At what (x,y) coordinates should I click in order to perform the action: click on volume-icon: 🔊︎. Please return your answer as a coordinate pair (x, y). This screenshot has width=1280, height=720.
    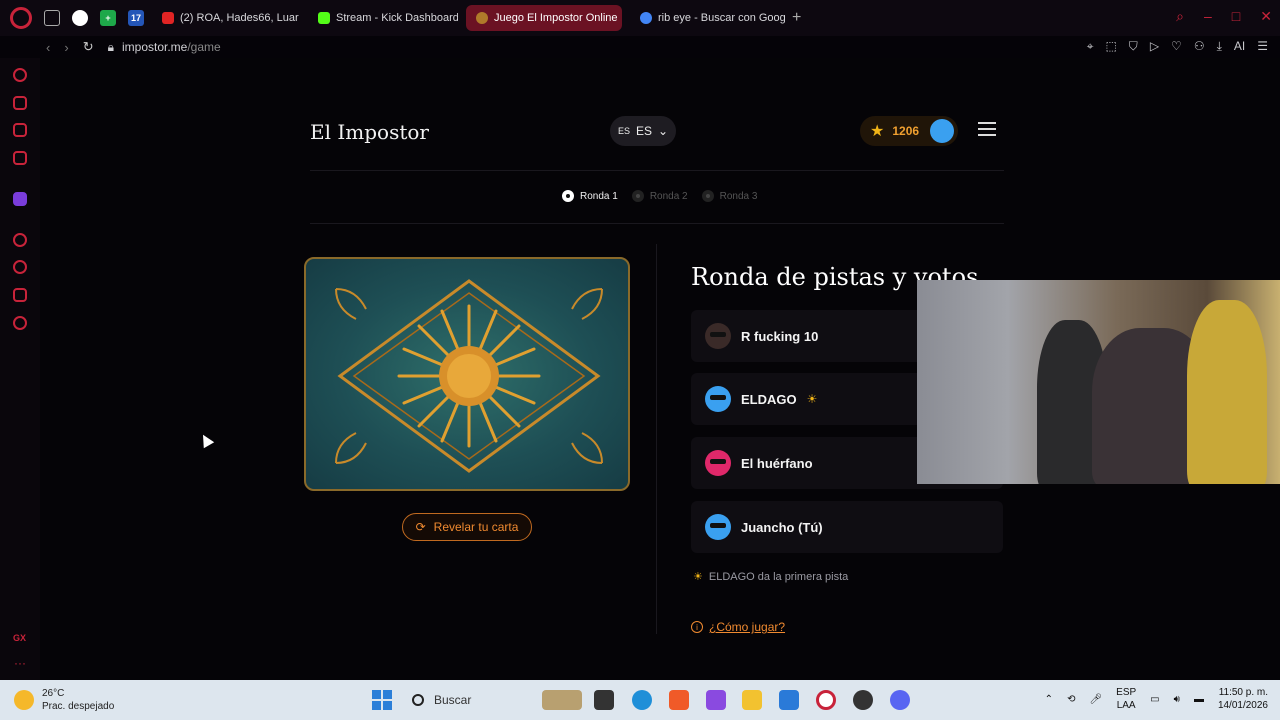
    Looking at the image, I should click on (1177, 699).